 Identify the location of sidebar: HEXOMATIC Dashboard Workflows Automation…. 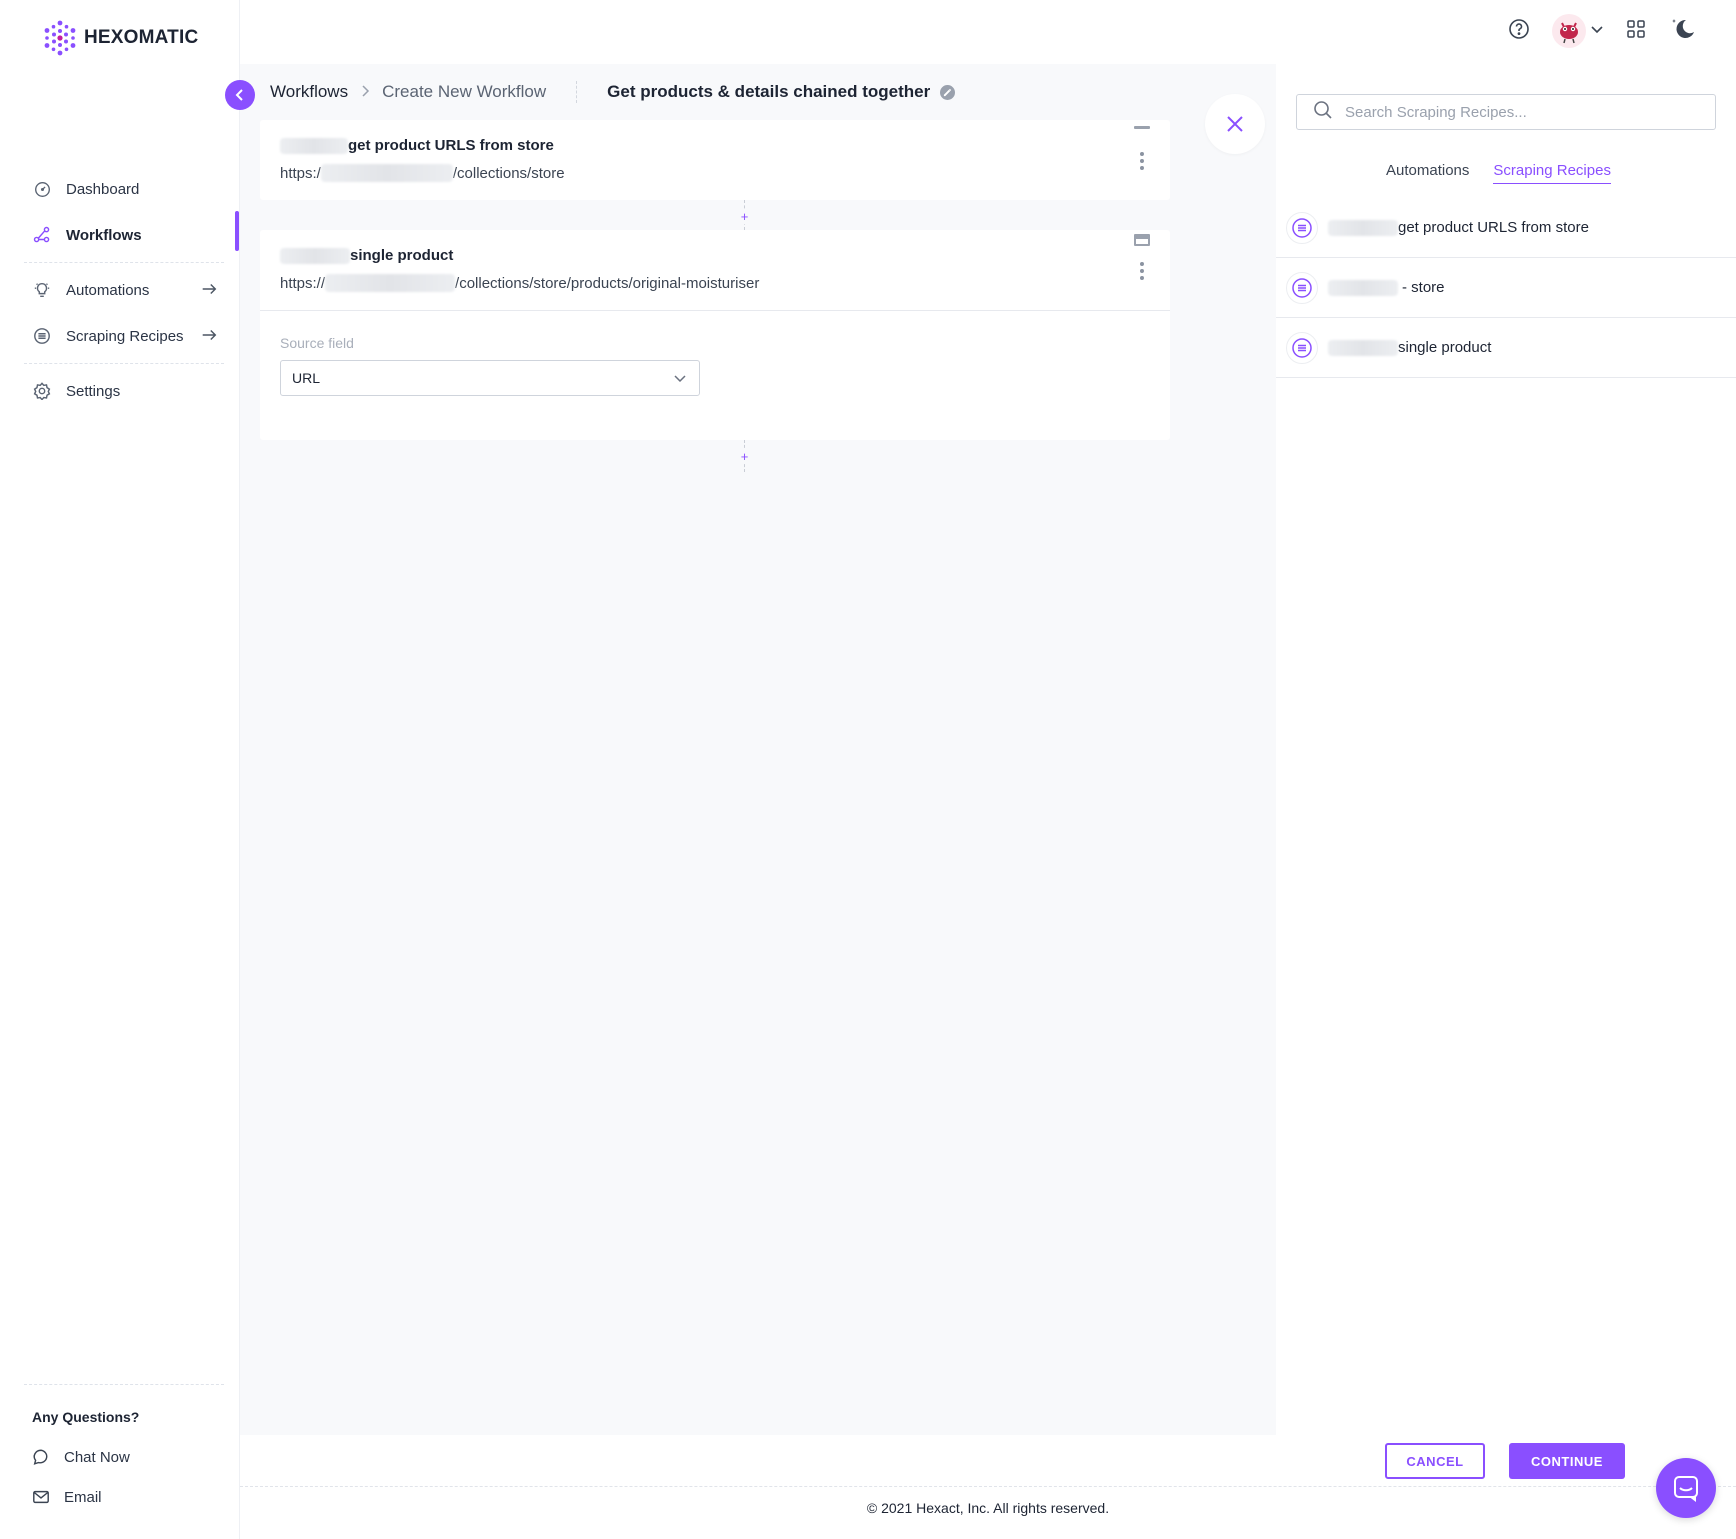
(120, 769).